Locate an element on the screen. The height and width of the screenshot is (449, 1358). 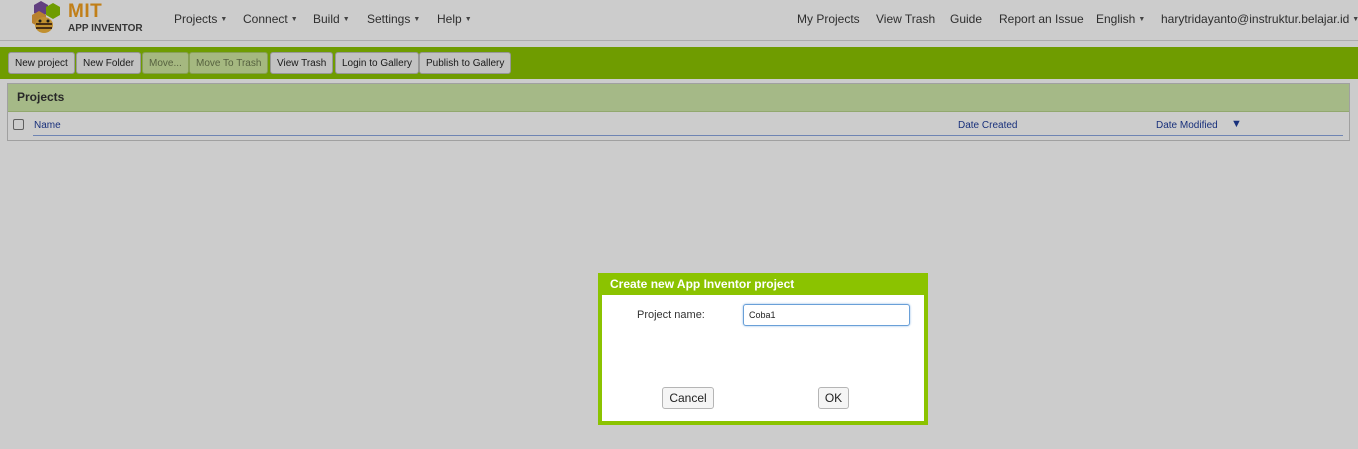
ok-button: OK is located at coordinates (833, 398).